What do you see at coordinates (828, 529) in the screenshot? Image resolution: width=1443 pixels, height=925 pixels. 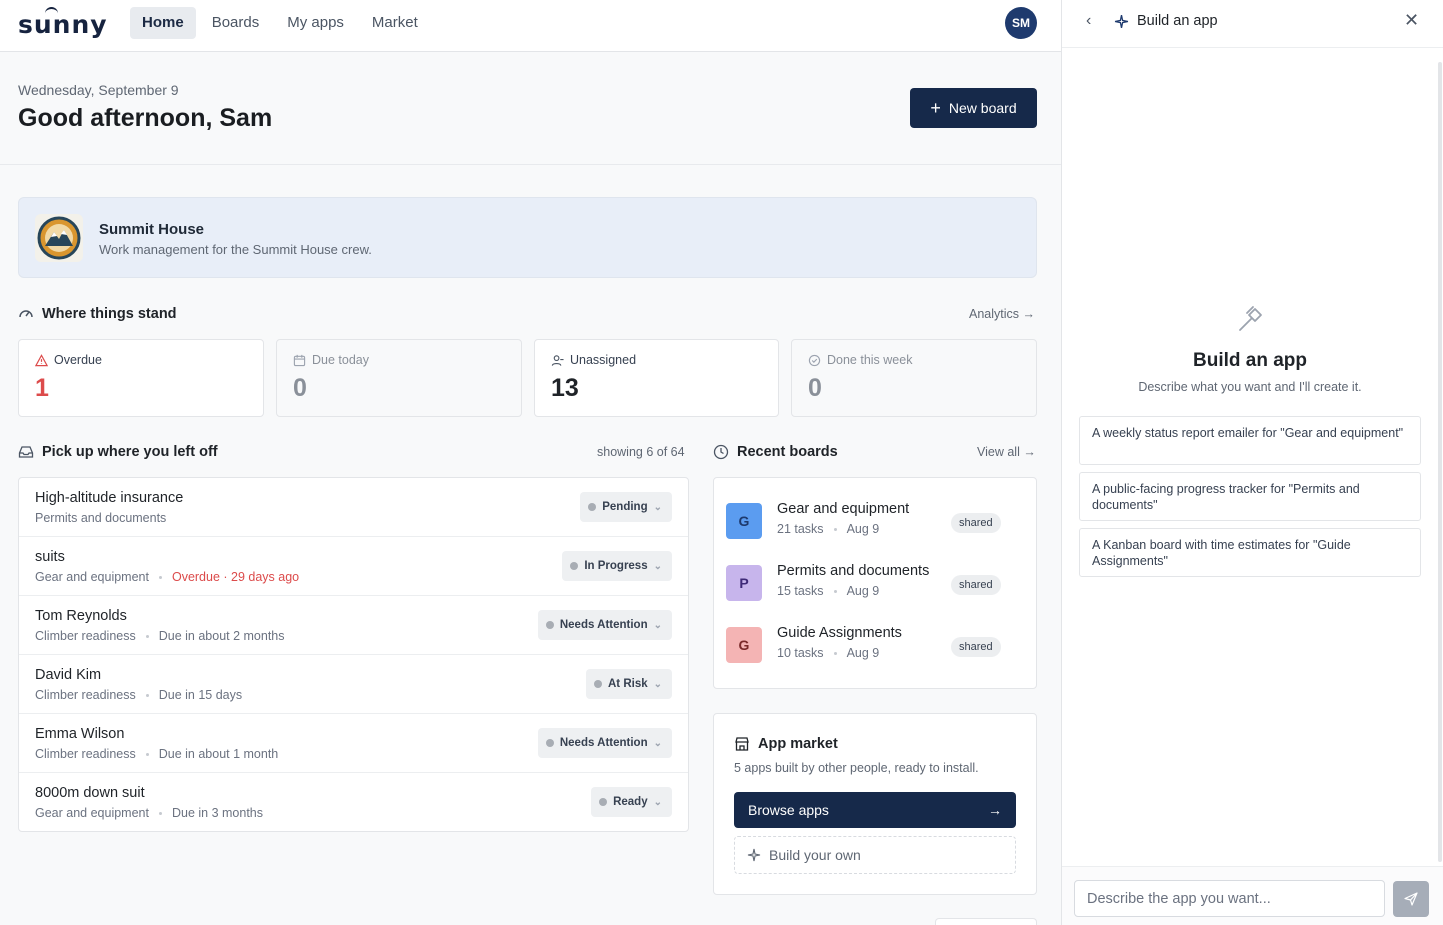 I see `board-meta: 21 tasks Aug 9` at bounding box center [828, 529].